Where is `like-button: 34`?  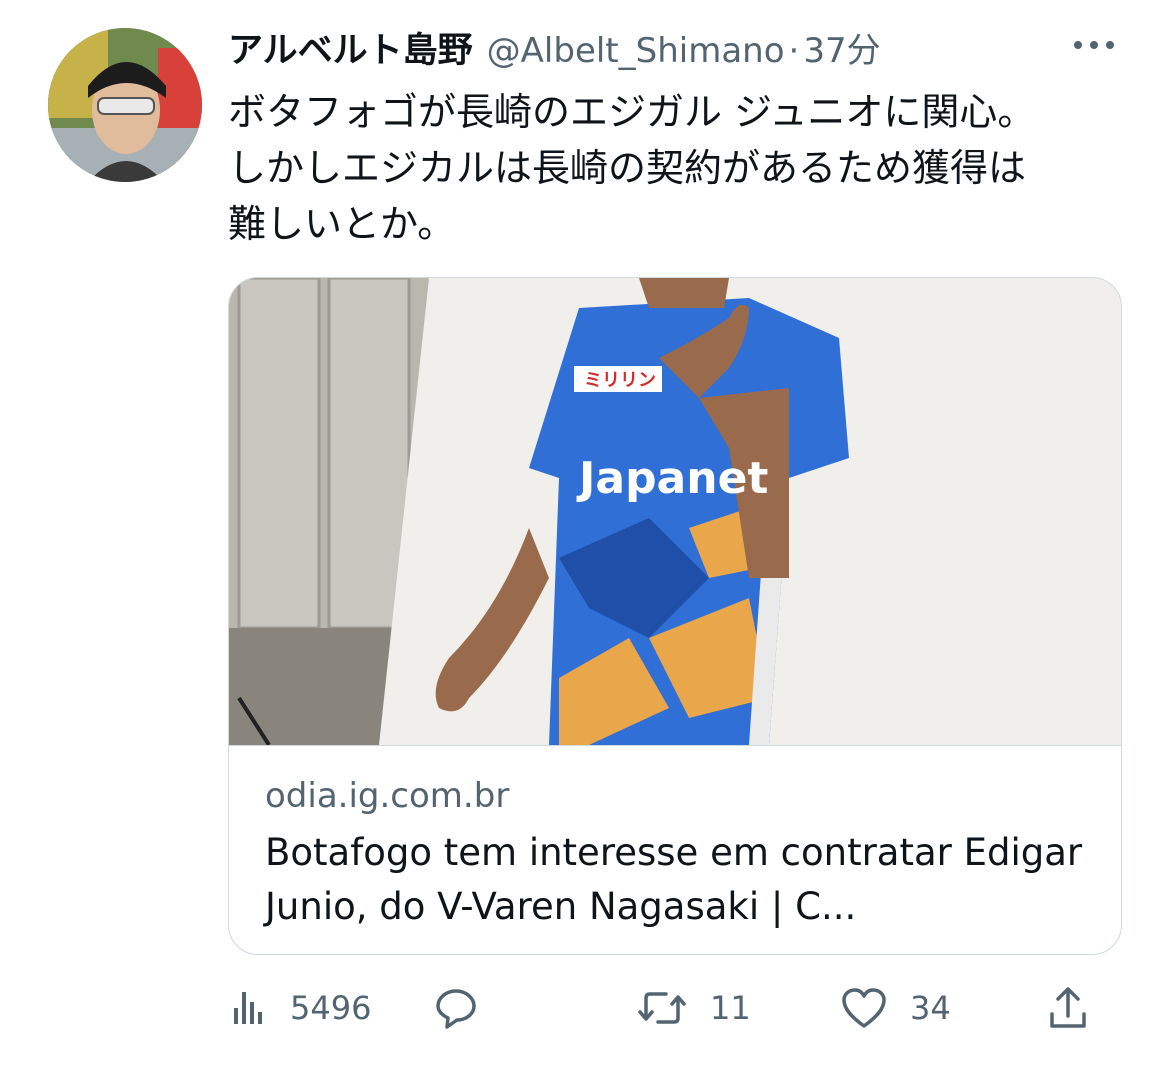 like-button: 34 is located at coordinates (895, 1008).